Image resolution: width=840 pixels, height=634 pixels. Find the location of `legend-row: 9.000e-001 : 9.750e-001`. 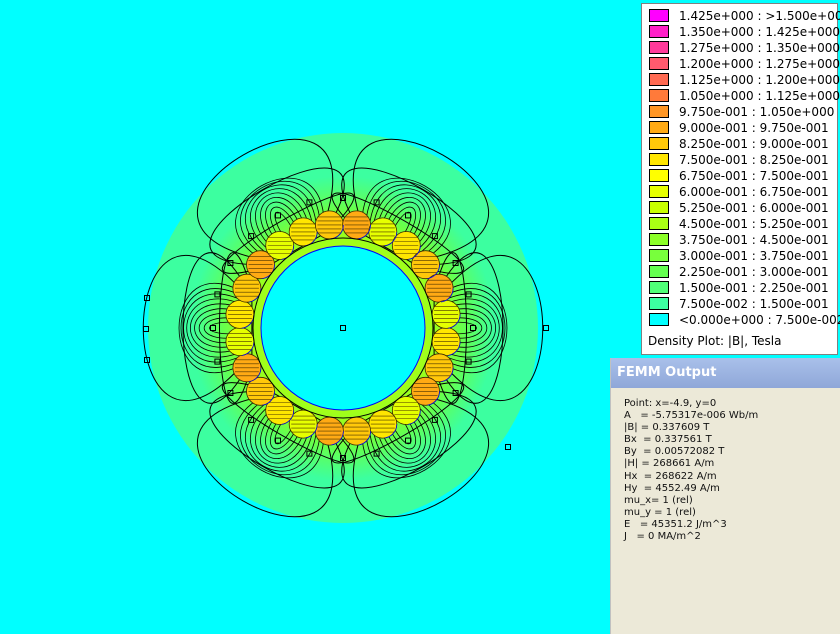

legend-row: 9.000e-001 : 9.750e-001 is located at coordinates (741, 128).